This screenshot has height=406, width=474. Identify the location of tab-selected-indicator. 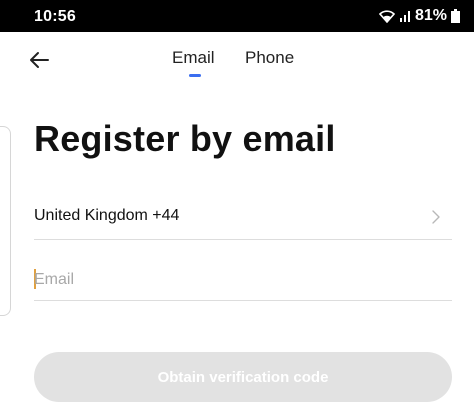
(195, 75).